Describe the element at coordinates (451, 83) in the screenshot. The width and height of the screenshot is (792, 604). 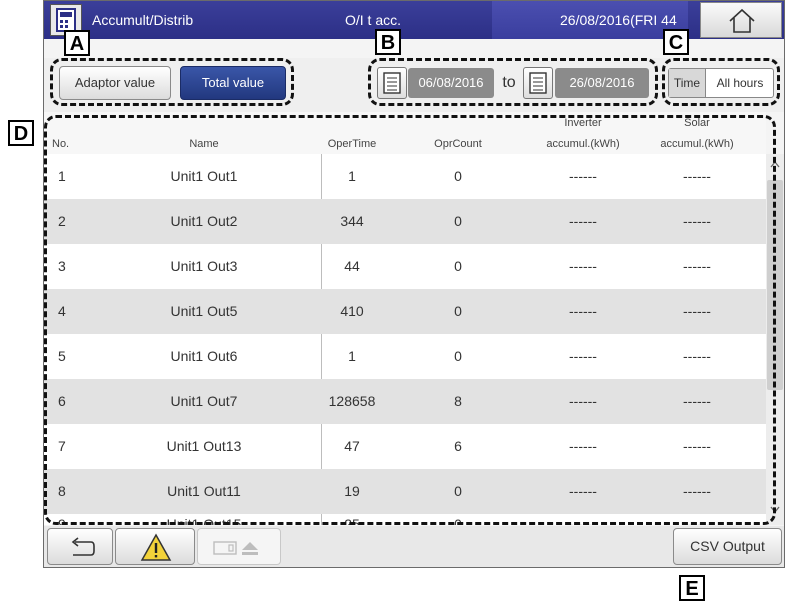
I see `date-from-field: 06/08/2016` at that location.